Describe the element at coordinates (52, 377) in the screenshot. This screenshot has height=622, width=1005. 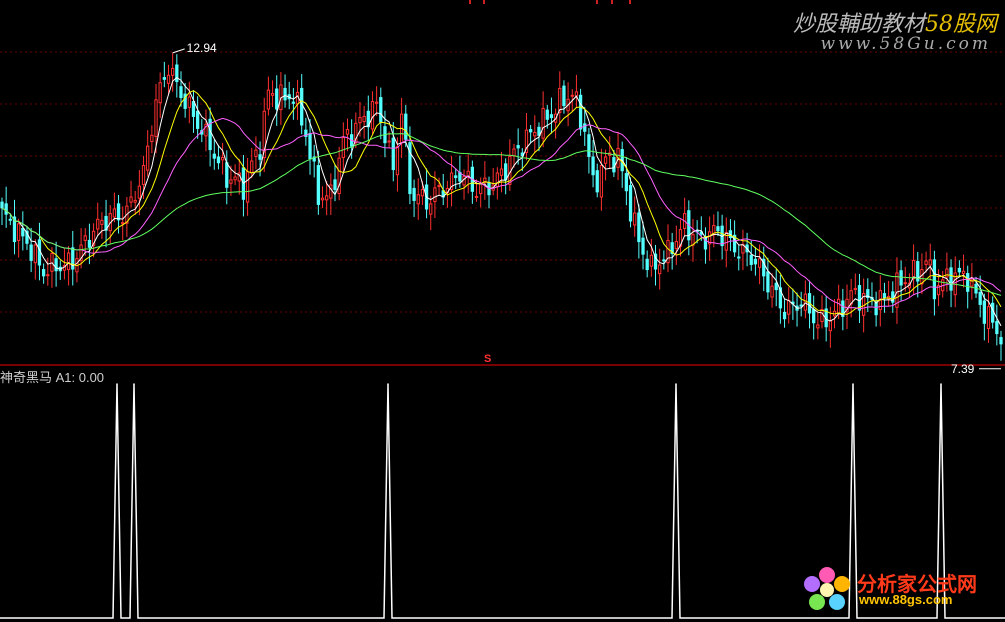
I see `indicator-label: 神奇黑马 A1: 0.00` at that location.